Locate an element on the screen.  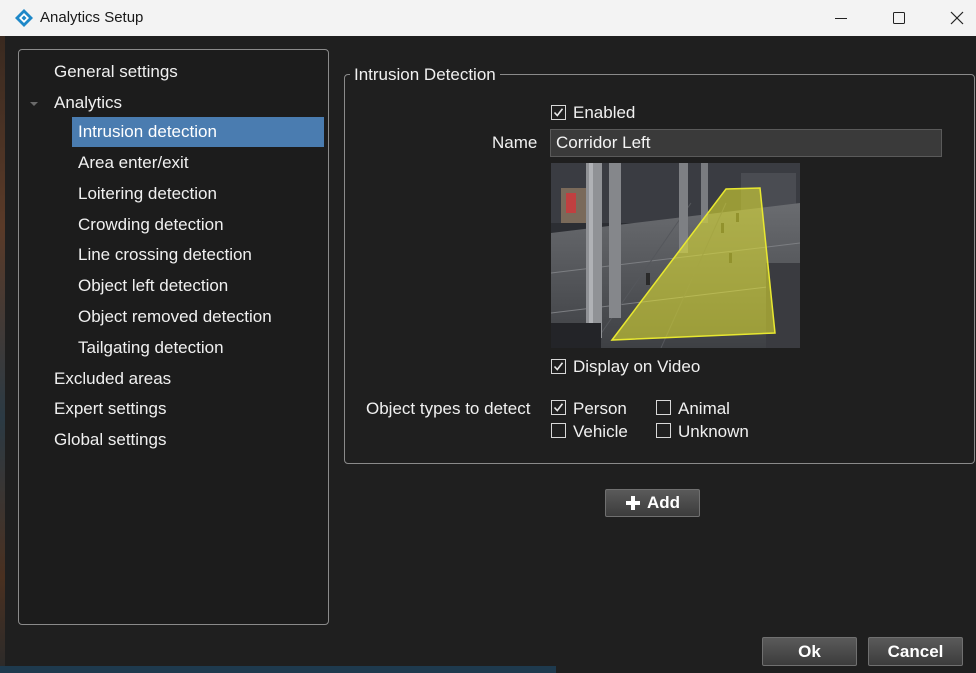
add-label: Add is located at coordinates (663, 502).